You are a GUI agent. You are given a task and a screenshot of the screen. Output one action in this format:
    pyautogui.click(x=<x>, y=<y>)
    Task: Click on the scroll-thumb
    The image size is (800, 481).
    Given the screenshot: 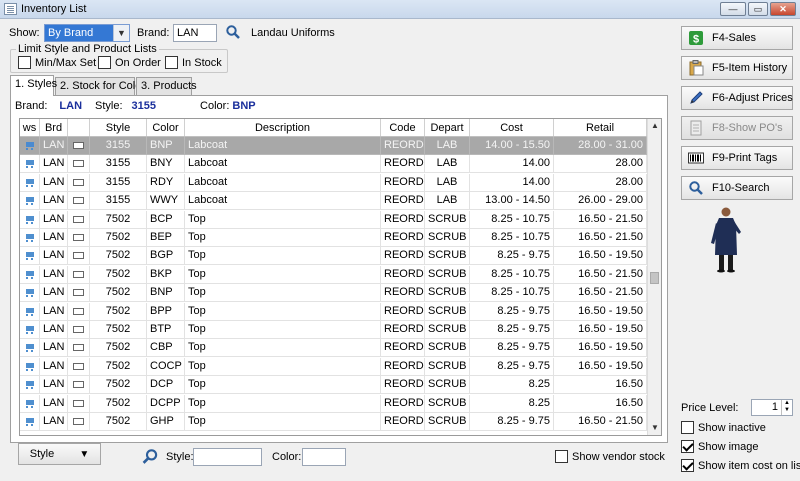 What is the action you would take?
    pyautogui.click(x=654, y=278)
    